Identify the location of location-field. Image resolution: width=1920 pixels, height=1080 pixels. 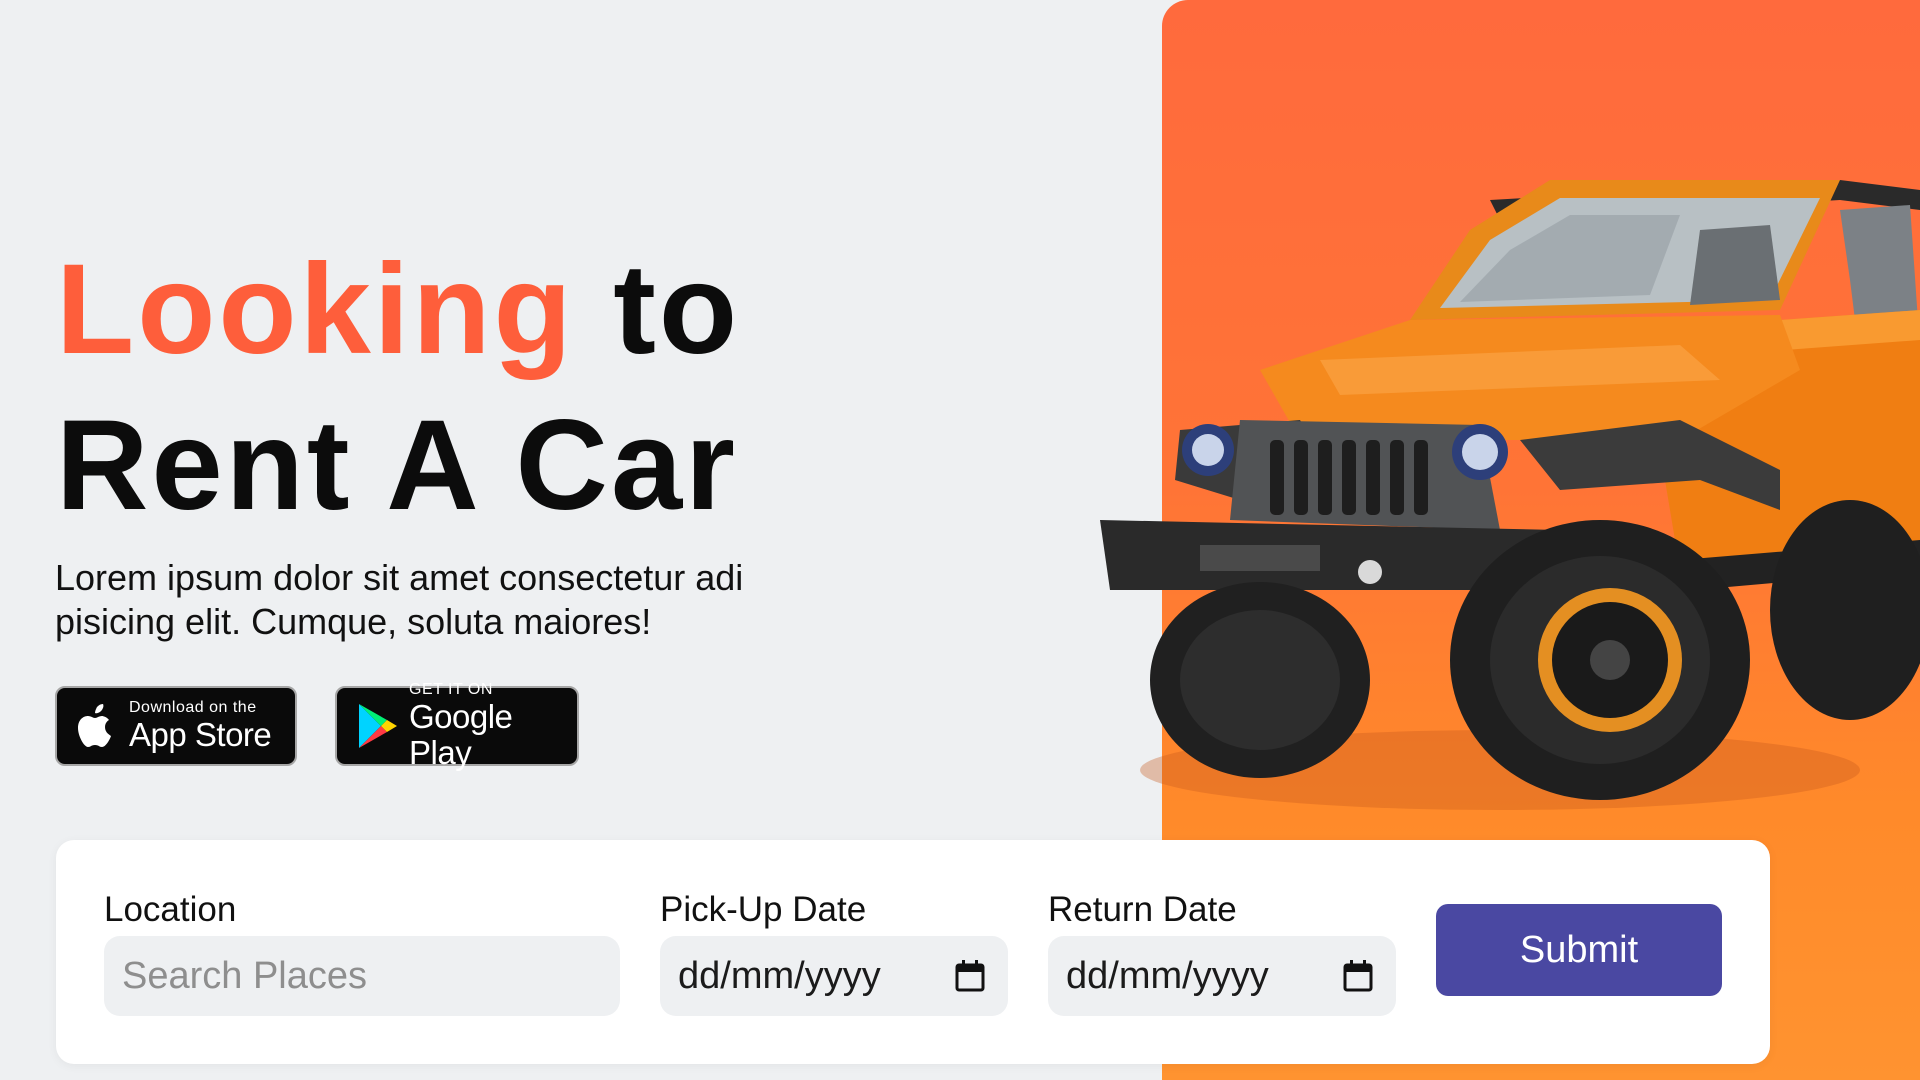
(362, 976).